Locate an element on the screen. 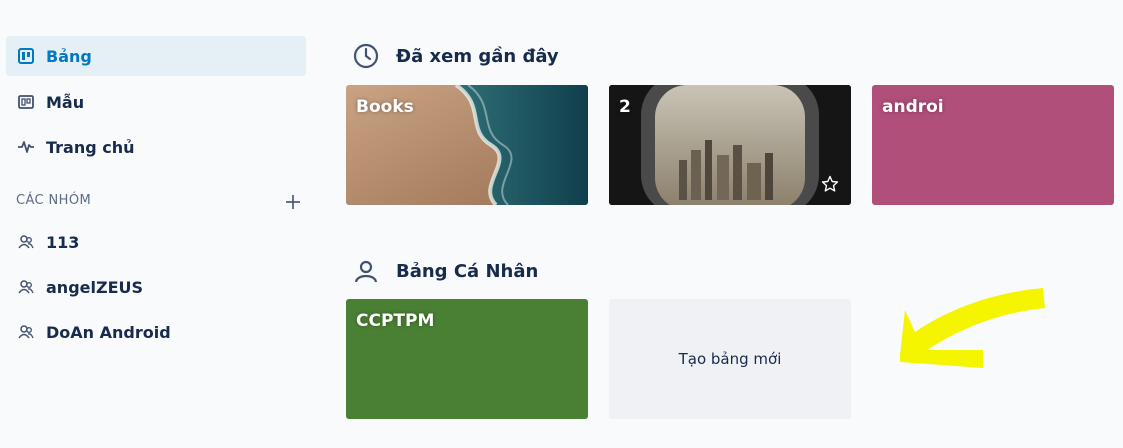  board-tile-androi: androi is located at coordinates (993, 145).